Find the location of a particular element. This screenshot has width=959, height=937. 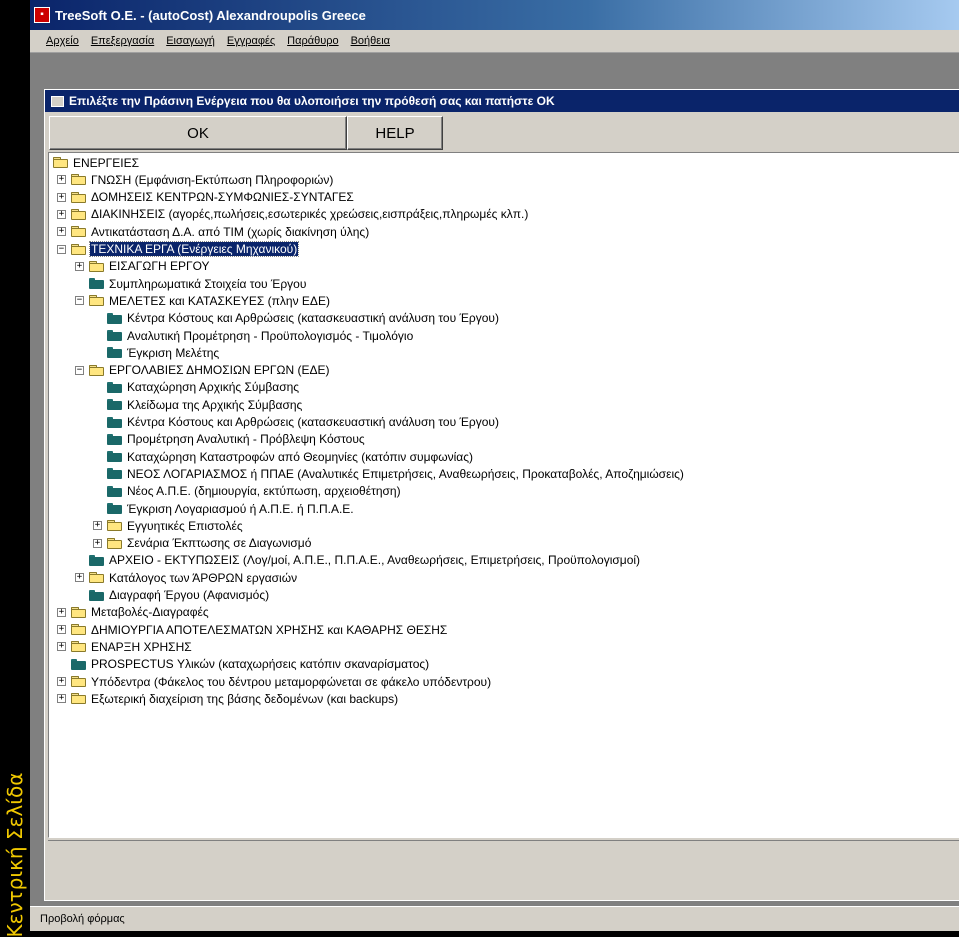

tree-node-label: Συμπληρωματικά Στοιχεία του Έργου is located at coordinates (208, 283).